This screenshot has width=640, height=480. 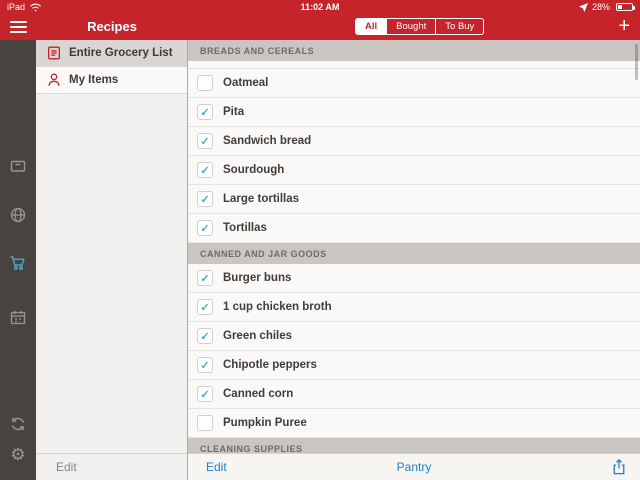 I want to click on left-panel-item-label: Entire Grocery List, so click(x=121, y=53).